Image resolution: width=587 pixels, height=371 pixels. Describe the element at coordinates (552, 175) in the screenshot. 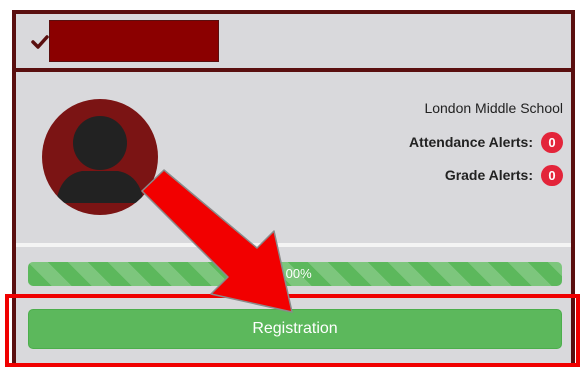

I see `grade-alerts-badge: 0` at that location.